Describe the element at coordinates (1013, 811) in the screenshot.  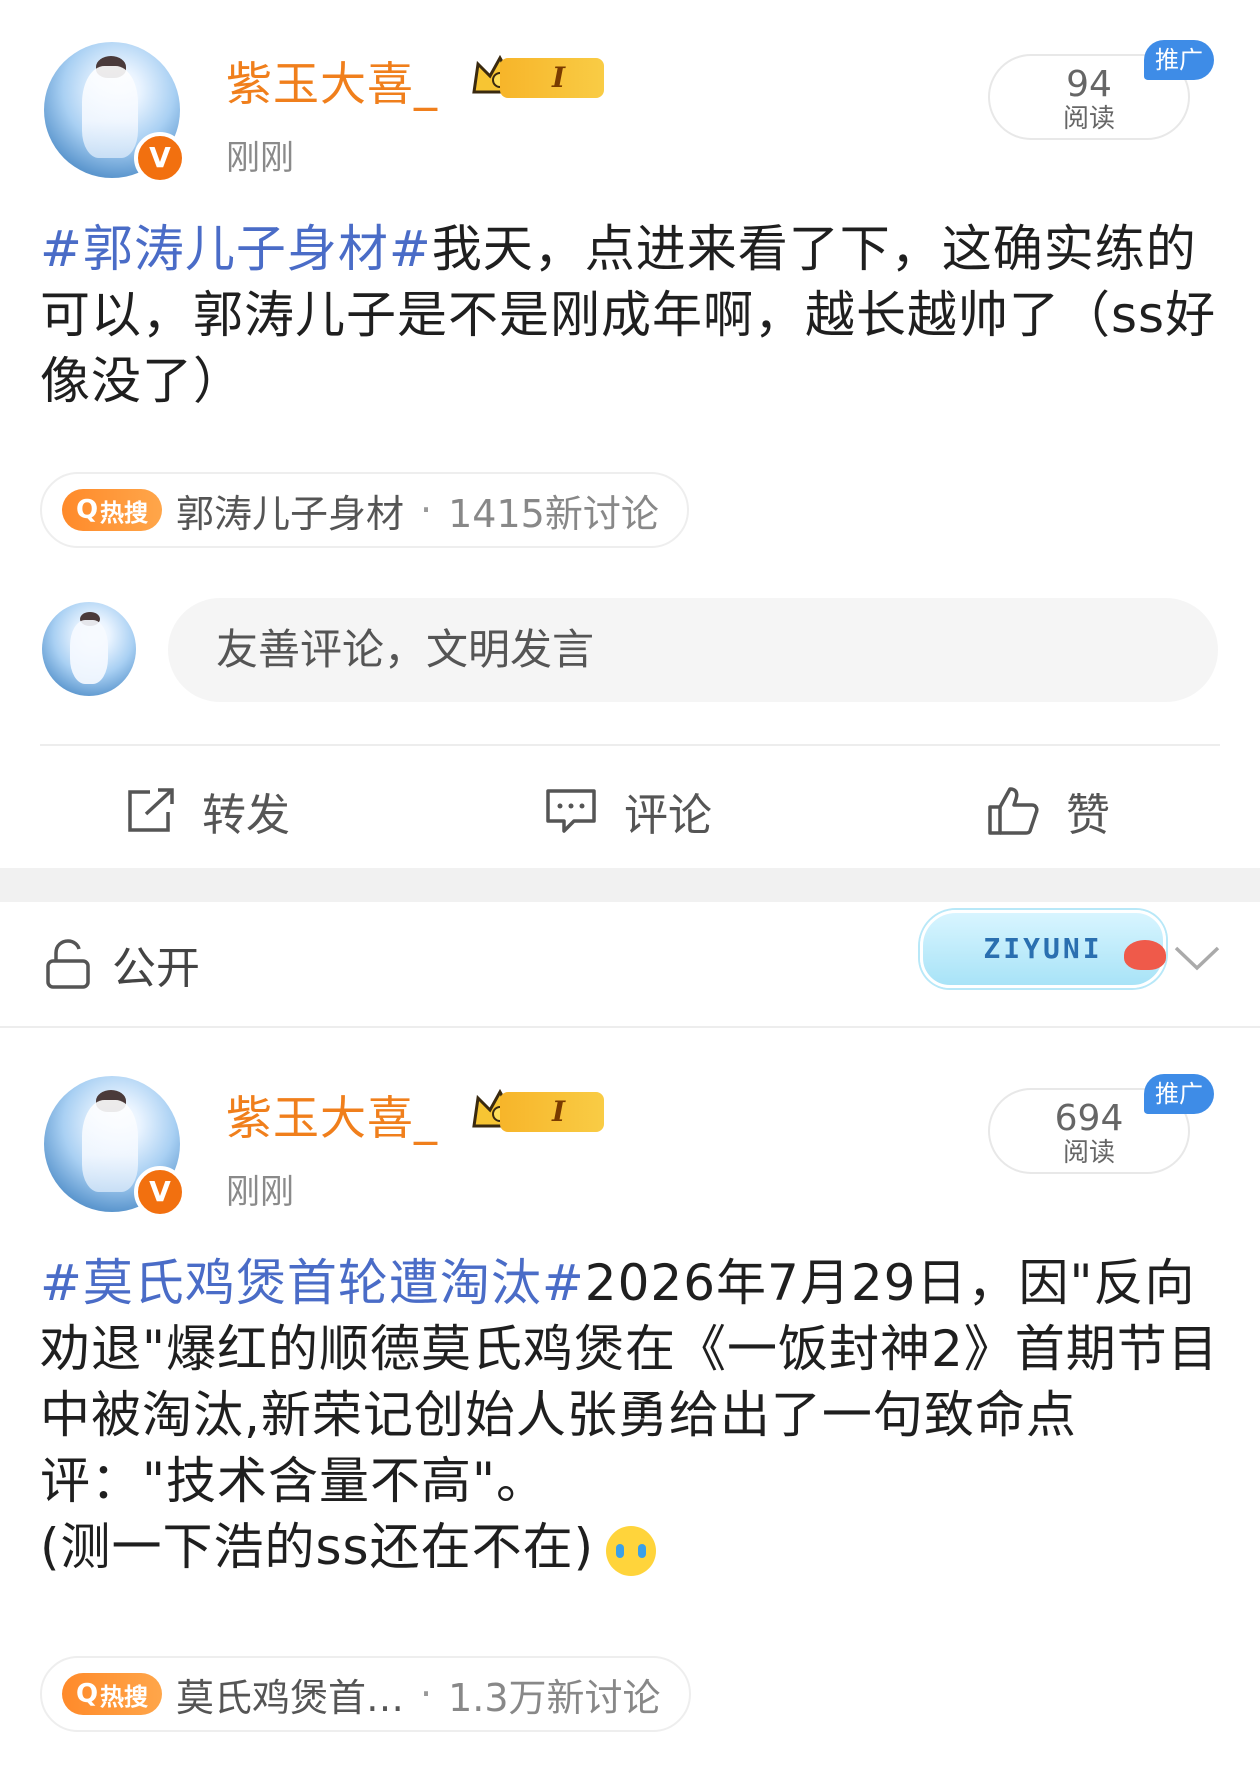
I see `thumbs-up-icon` at that location.